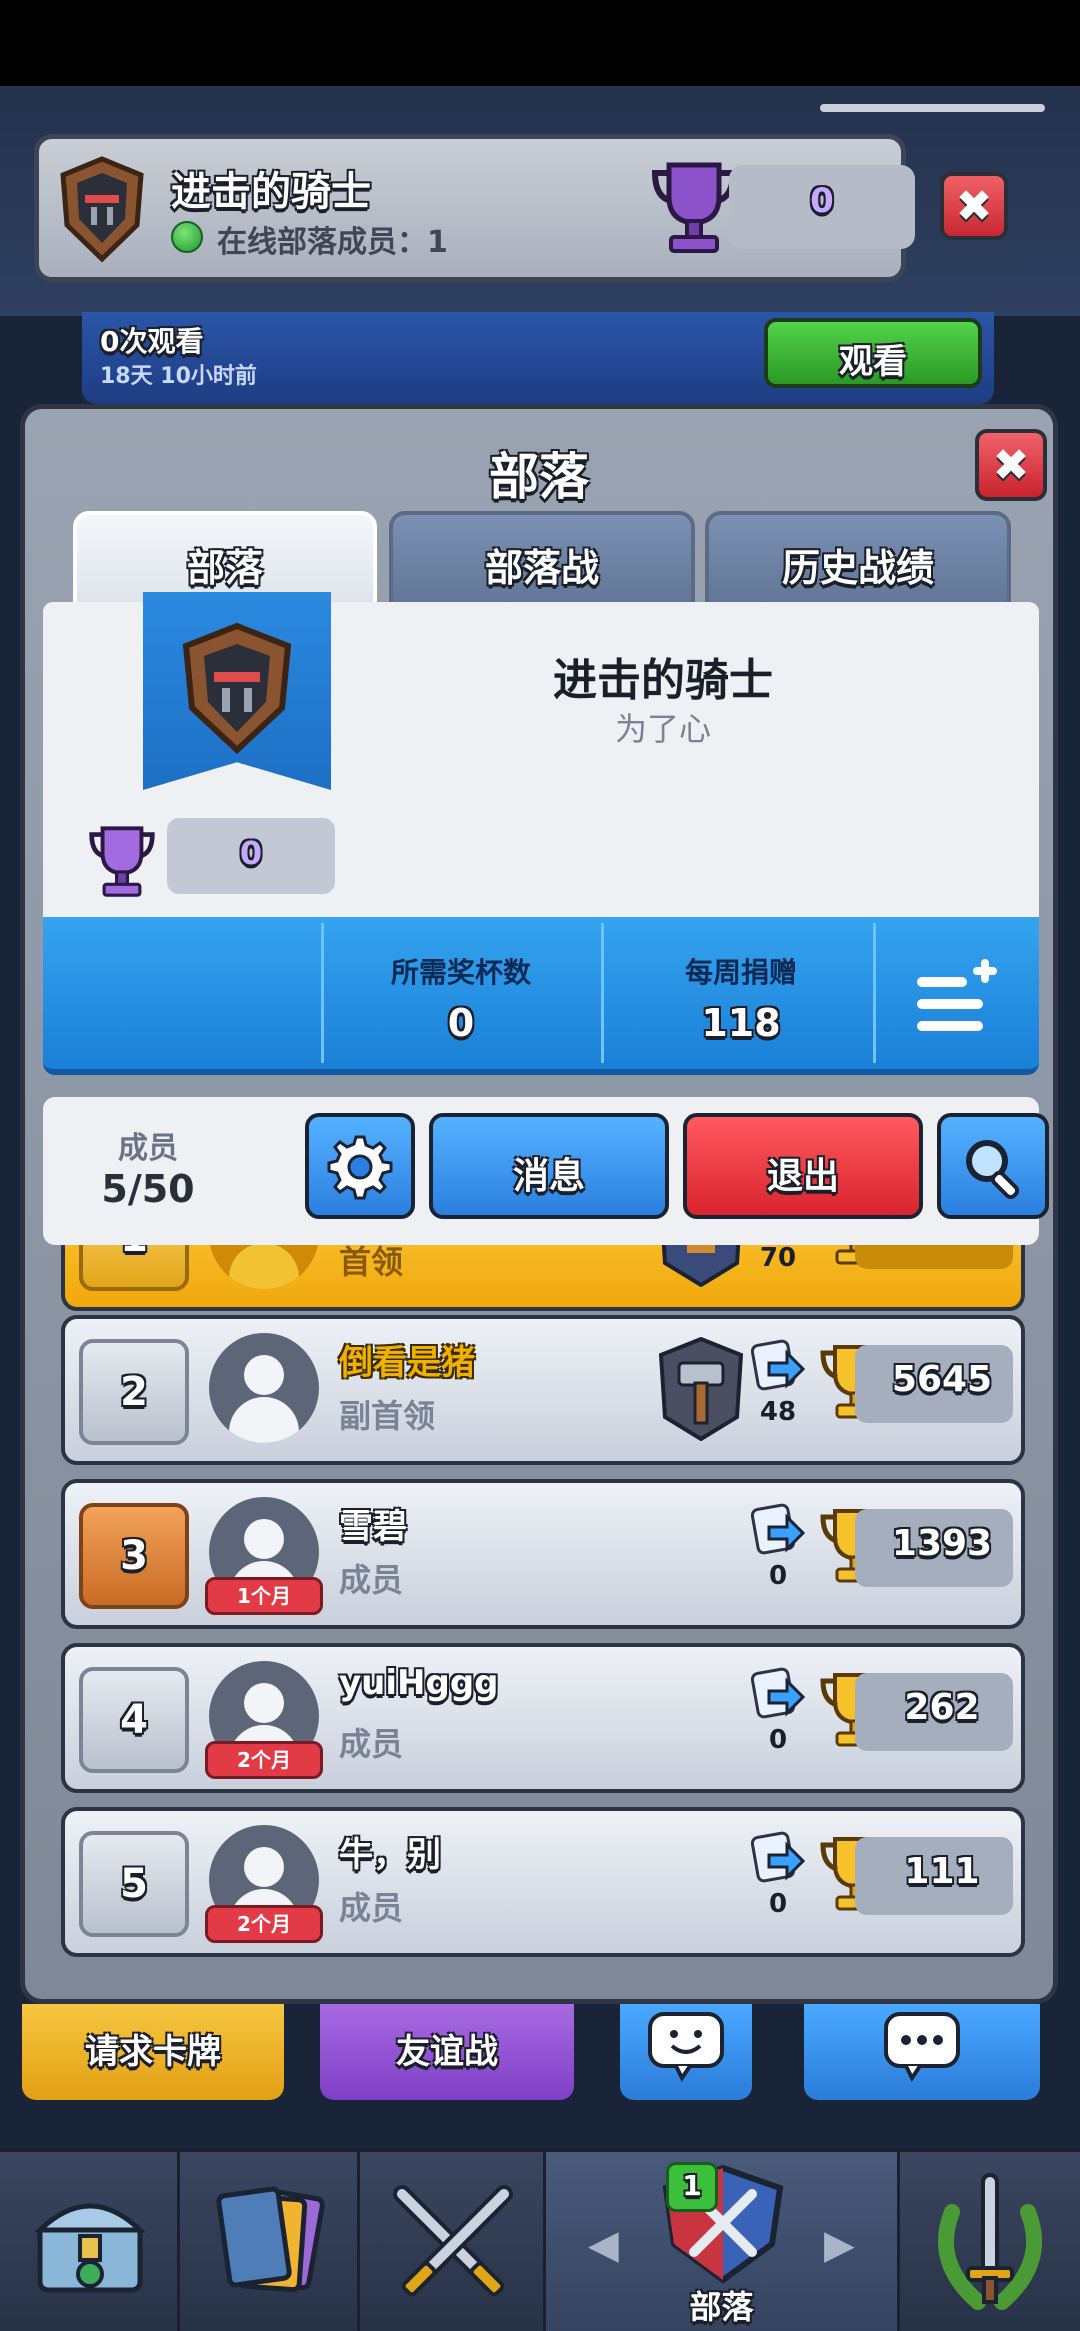 The width and height of the screenshot is (1080, 2331). I want to click on leave-clan-button-label: 退出, so click(802, 1176).